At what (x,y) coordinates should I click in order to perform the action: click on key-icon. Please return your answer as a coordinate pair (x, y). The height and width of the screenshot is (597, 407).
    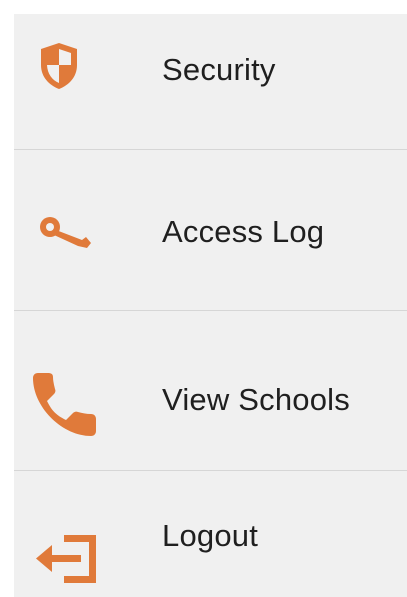
    Looking at the image, I should click on (65, 232).